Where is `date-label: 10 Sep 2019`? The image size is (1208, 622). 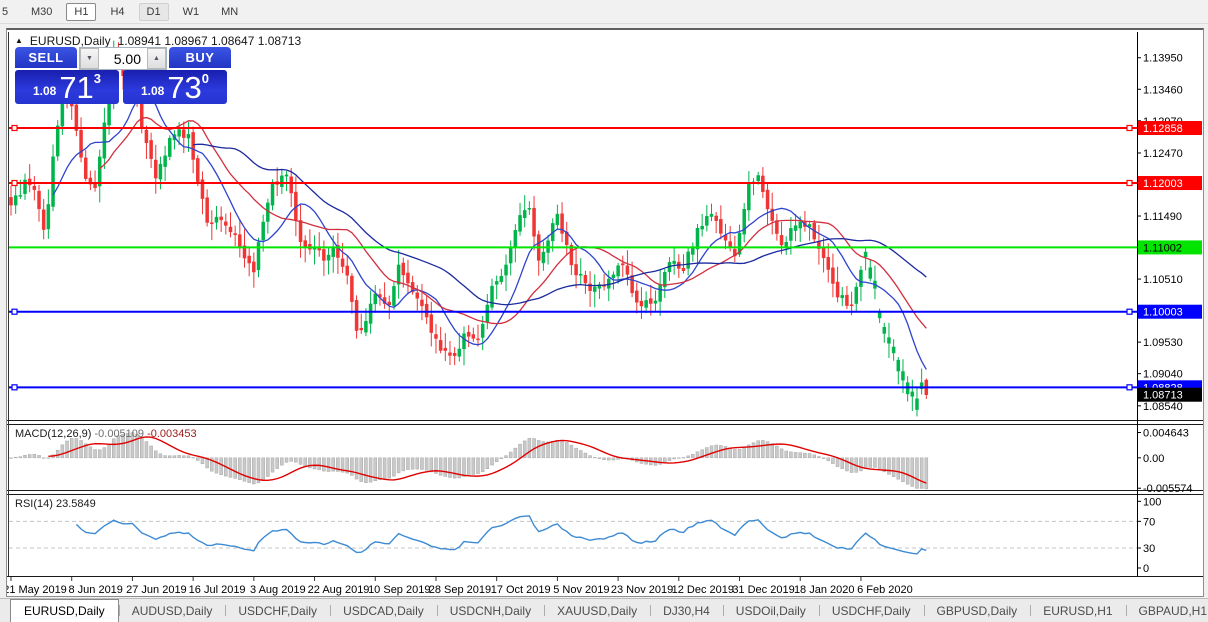
date-label: 10 Sep 2019 is located at coordinates (399, 590).